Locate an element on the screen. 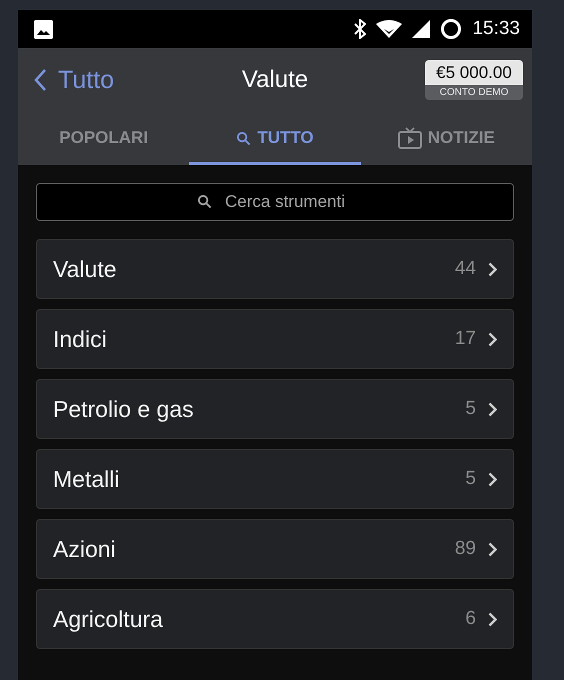 This screenshot has width=564, height=680. status-time: 15:33 is located at coordinates (496, 29).